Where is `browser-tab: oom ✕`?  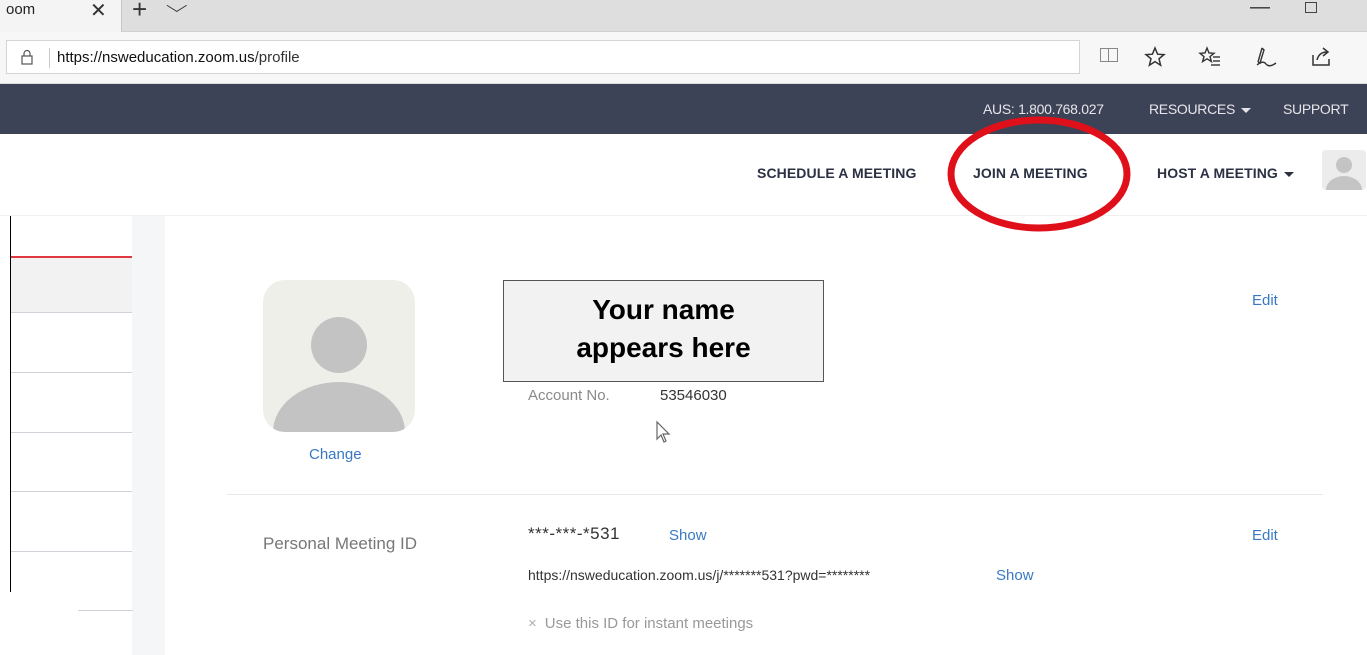
browser-tab: oom ✕ is located at coordinates (61, 16).